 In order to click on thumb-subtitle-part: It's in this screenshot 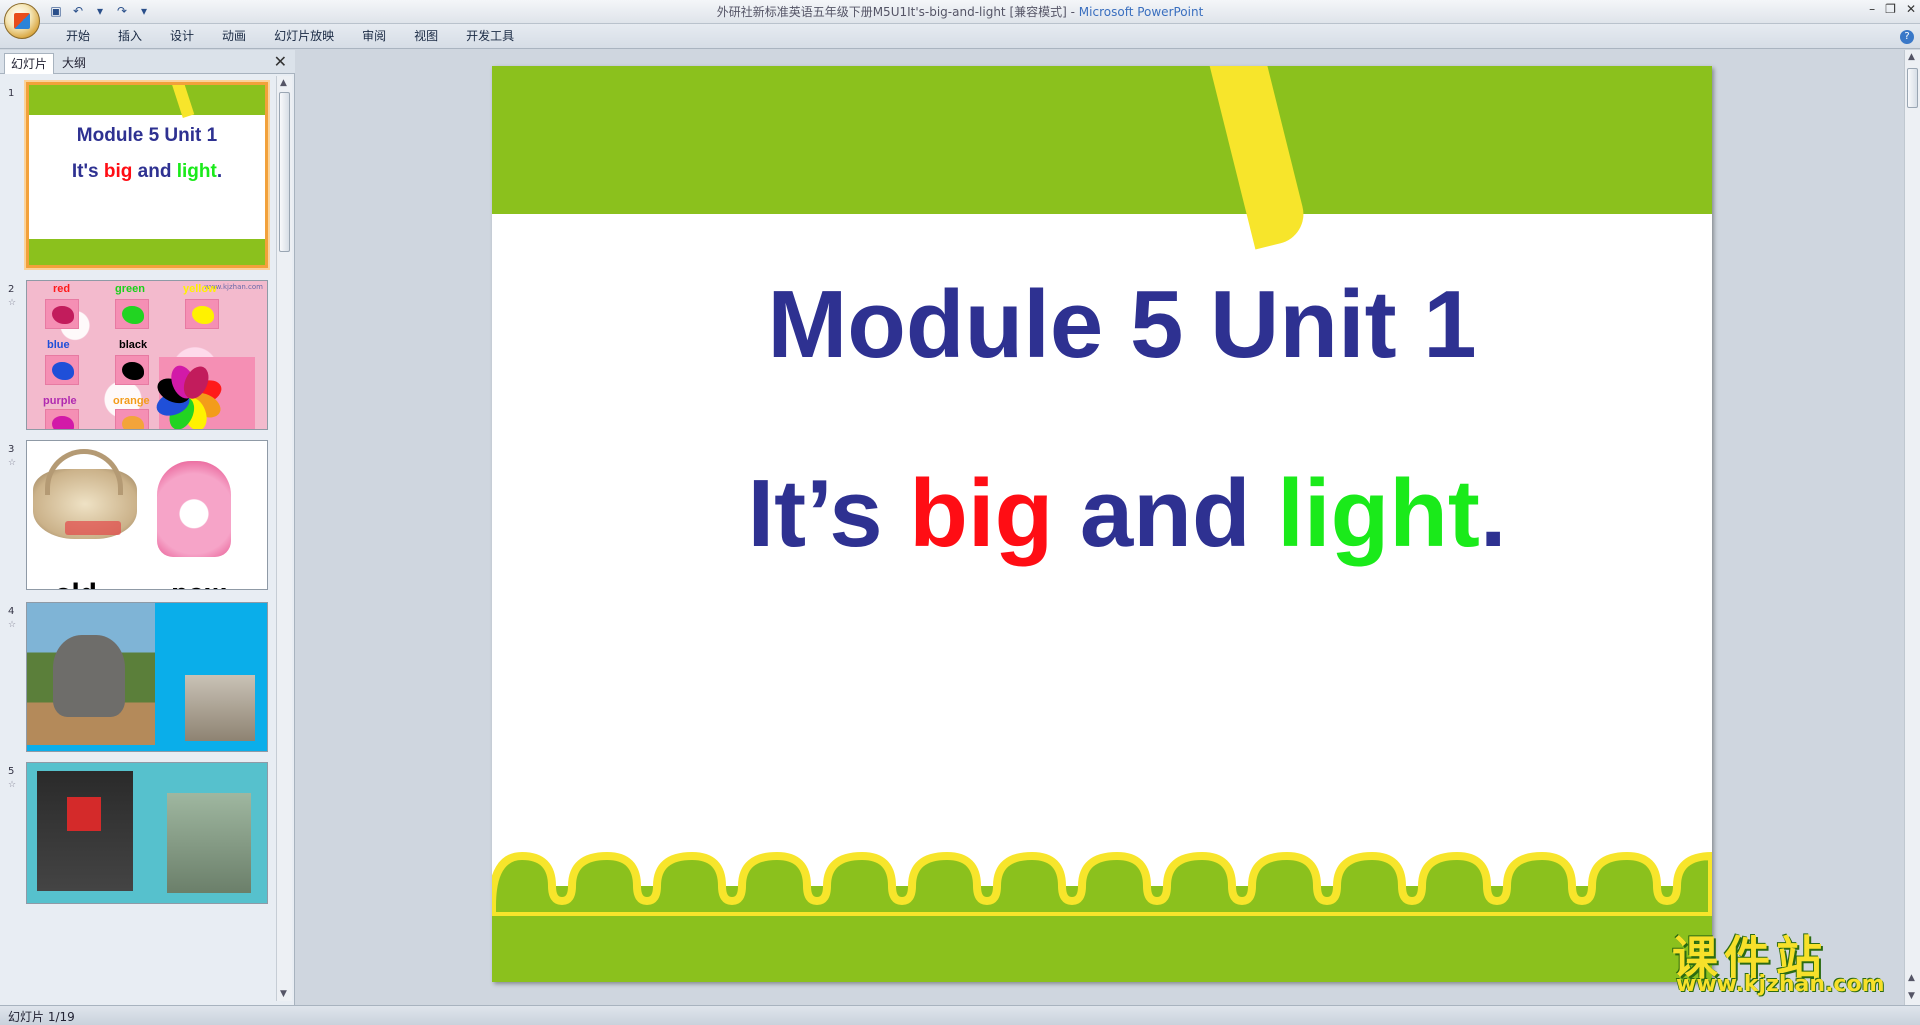, I will do `click(87, 171)`.